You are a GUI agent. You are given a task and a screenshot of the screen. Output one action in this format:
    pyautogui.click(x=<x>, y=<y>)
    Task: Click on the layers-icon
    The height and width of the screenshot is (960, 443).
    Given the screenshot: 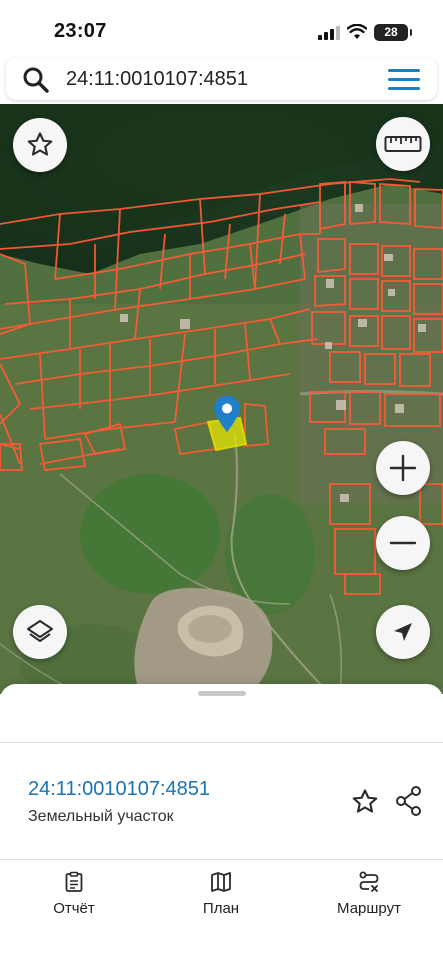 What is the action you would take?
    pyautogui.click(x=40, y=631)
    